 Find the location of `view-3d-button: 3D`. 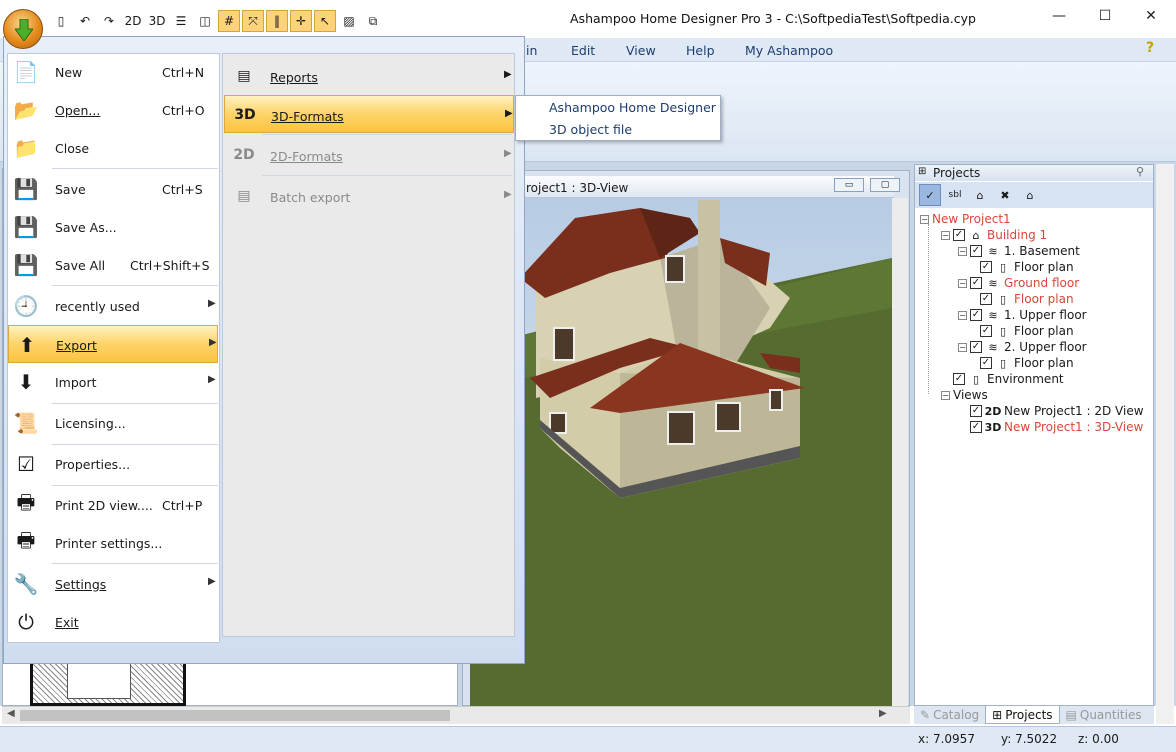

view-3d-button: 3D is located at coordinates (157, 21).